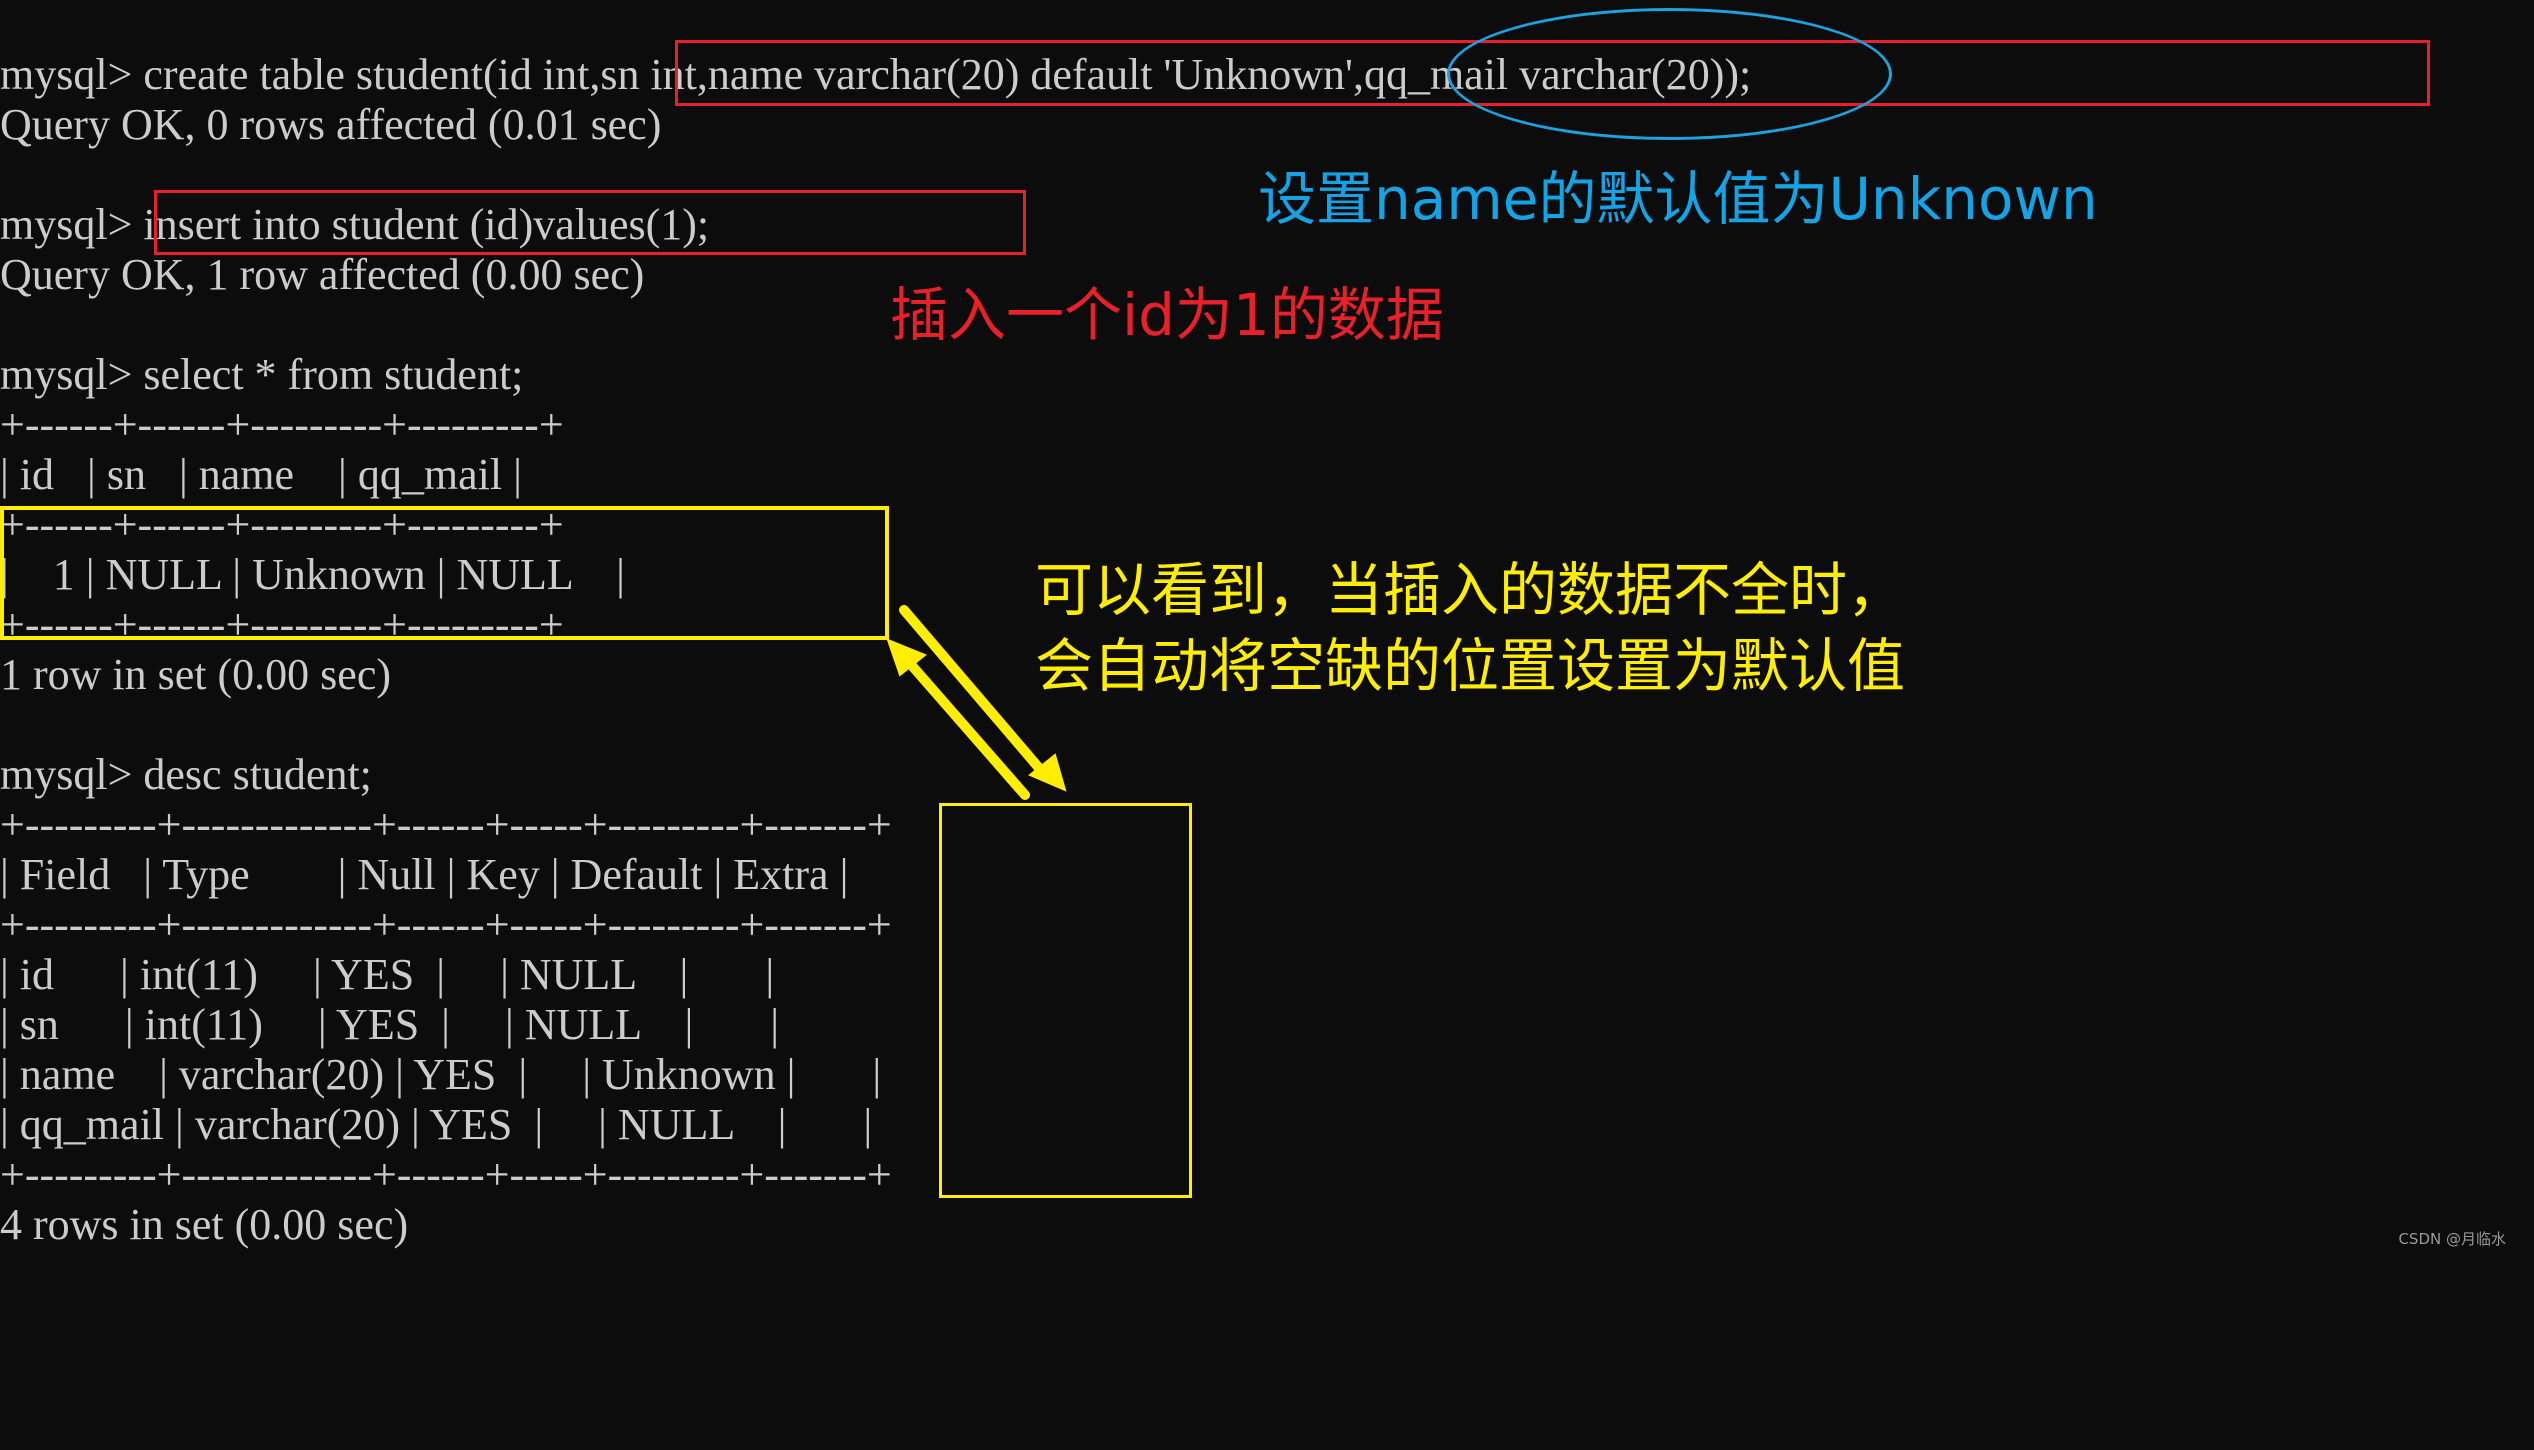  Describe the element at coordinates (333, 374) in the screenshot. I see `command-text: select * from student;` at that location.